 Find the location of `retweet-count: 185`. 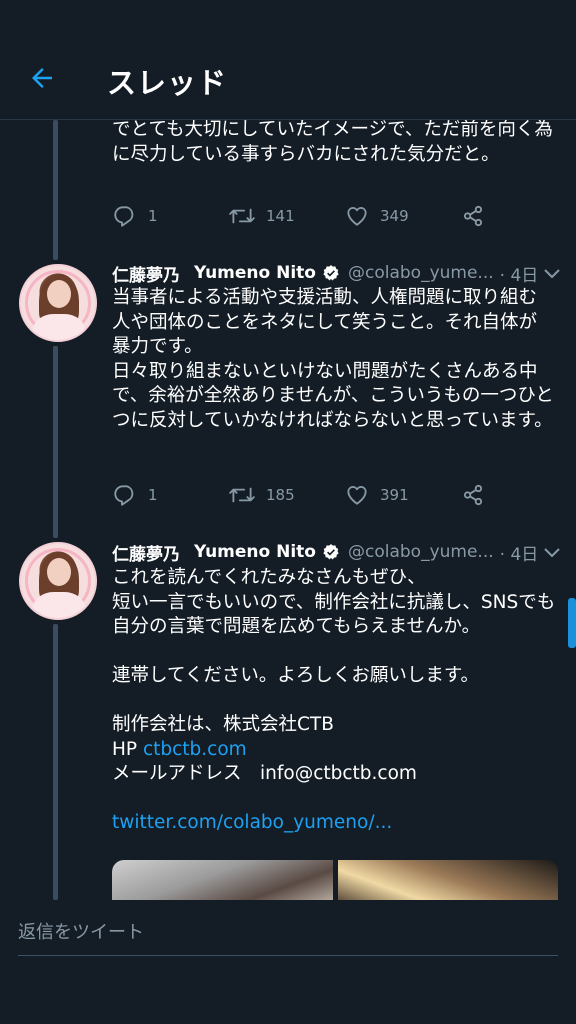

retweet-count: 185 is located at coordinates (280, 495).